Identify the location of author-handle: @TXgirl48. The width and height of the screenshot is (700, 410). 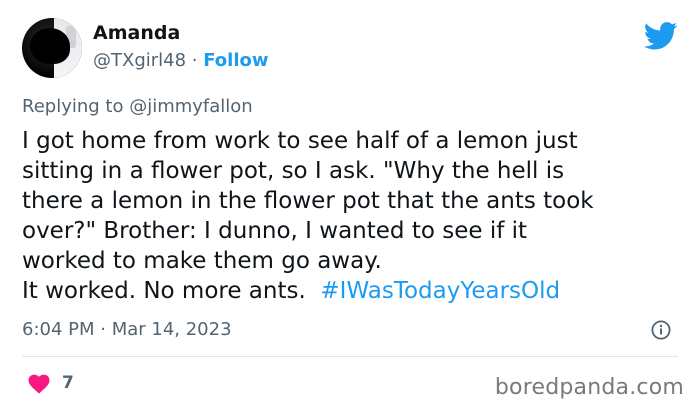
(139, 60).